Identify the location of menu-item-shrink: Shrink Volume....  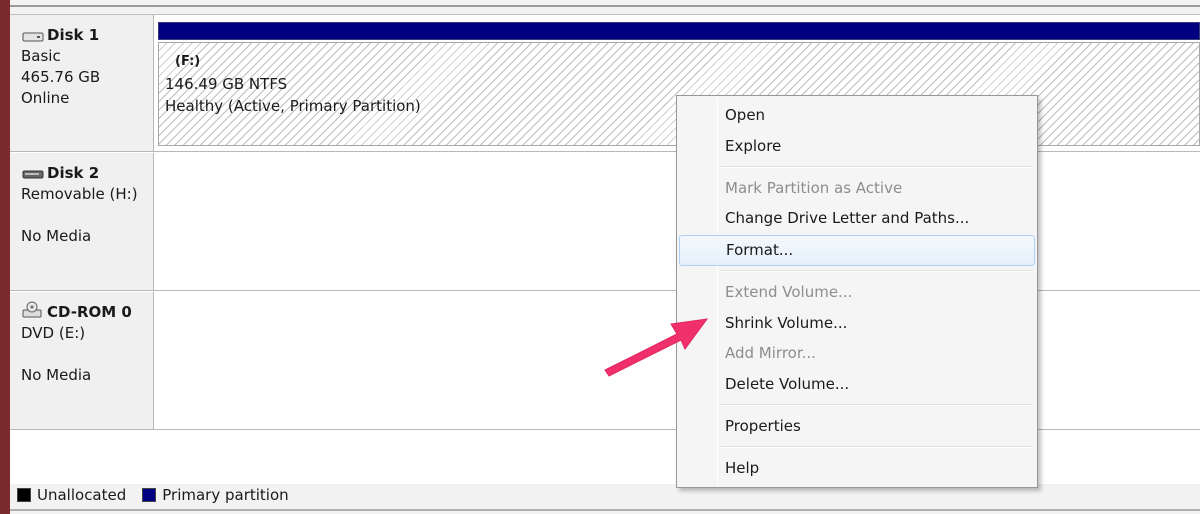
(857, 323).